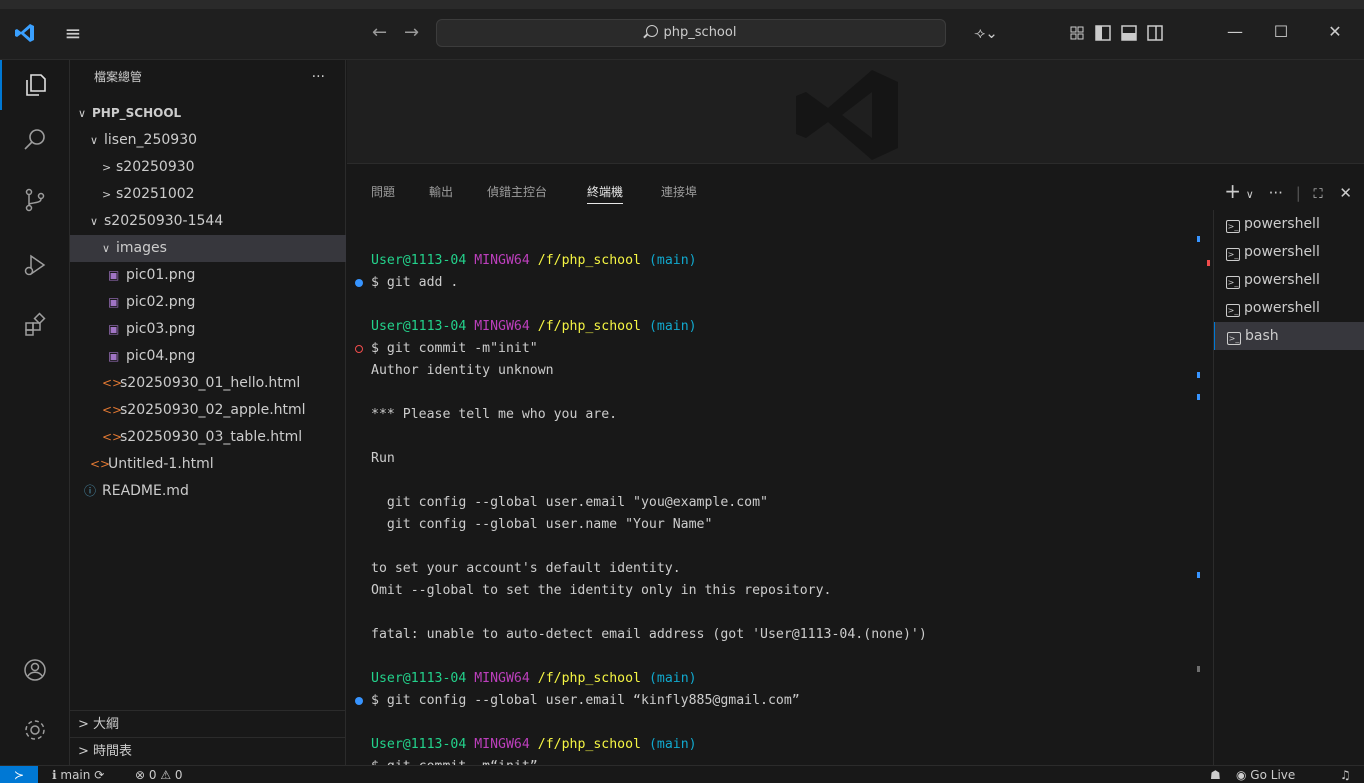 This screenshot has height=783, width=1364. I want to click on tab-ports: 連接埠, so click(679, 192).